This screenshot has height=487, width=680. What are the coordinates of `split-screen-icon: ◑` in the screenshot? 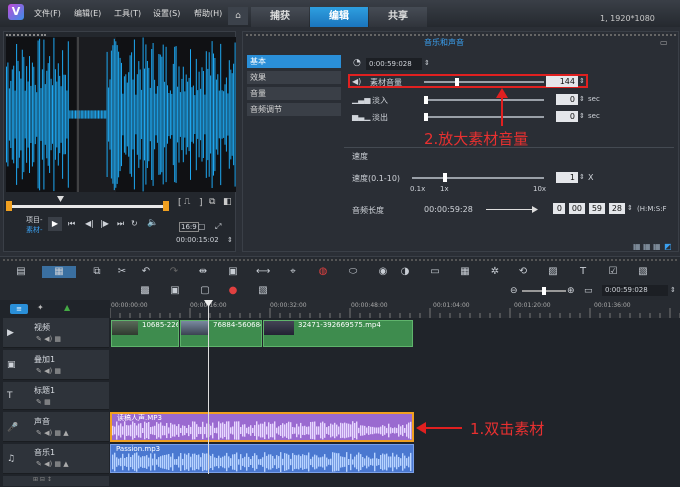 It's located at (405, 272).